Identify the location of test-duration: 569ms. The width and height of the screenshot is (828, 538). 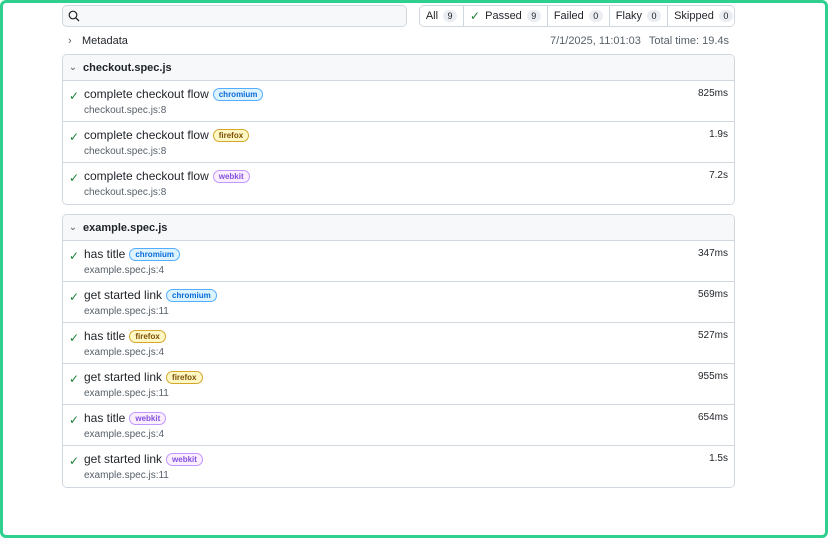
(712, 294).